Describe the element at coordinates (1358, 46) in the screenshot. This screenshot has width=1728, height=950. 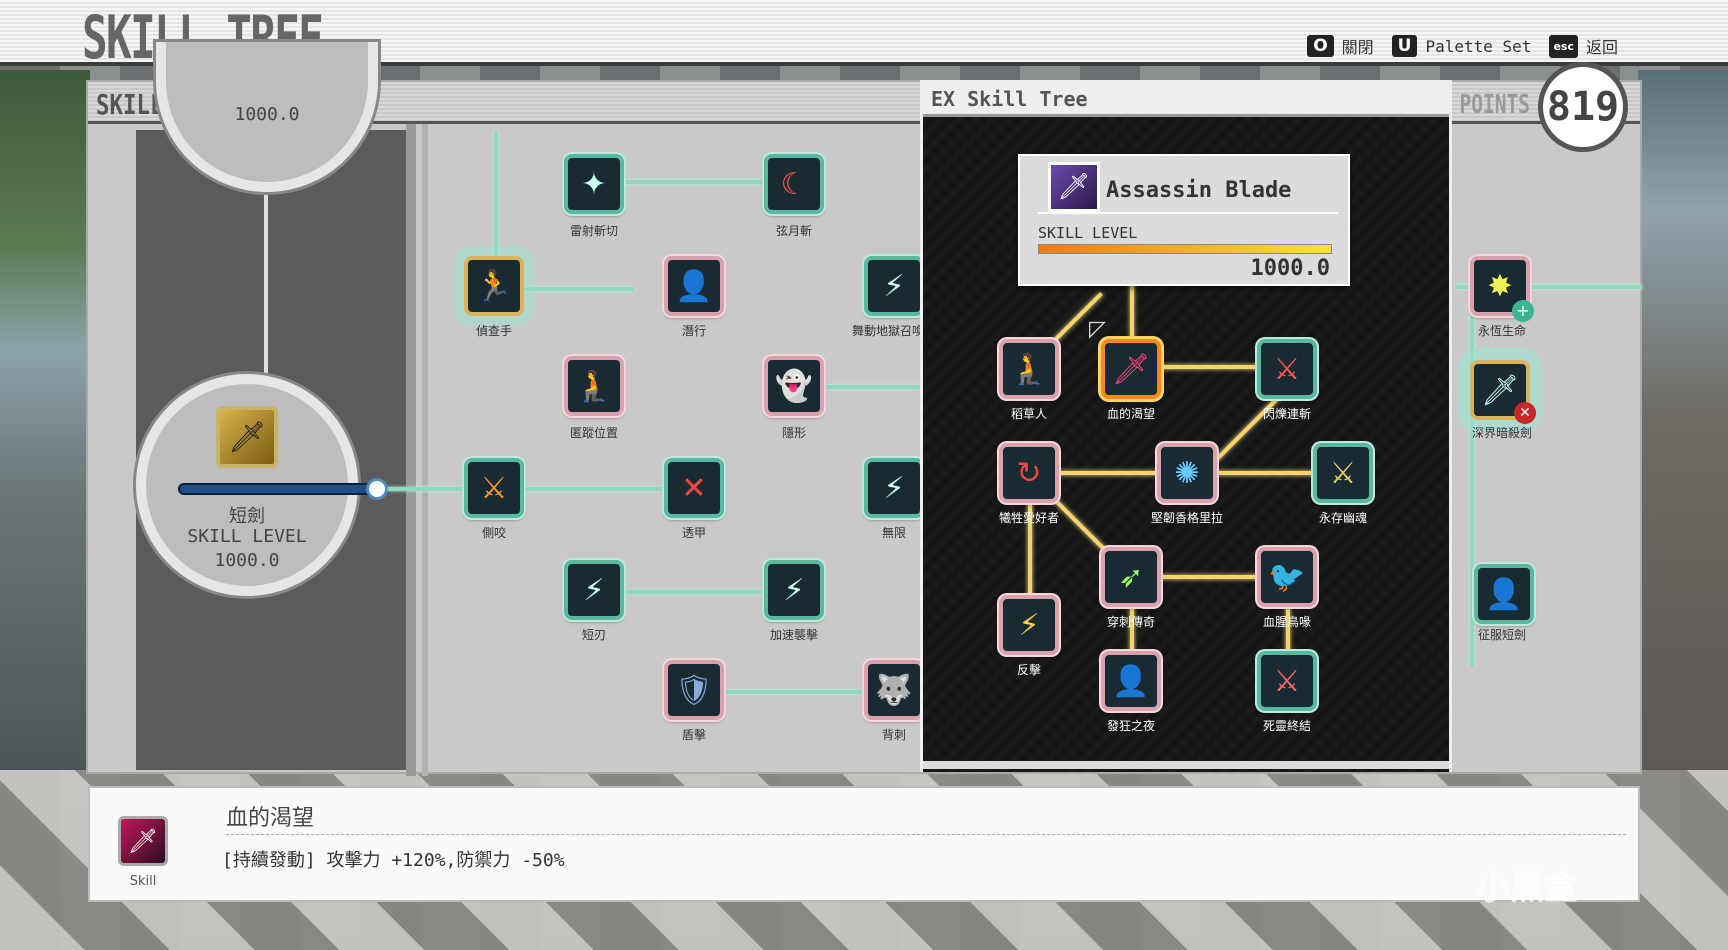
I see `close-hint: 關閉` at that location.